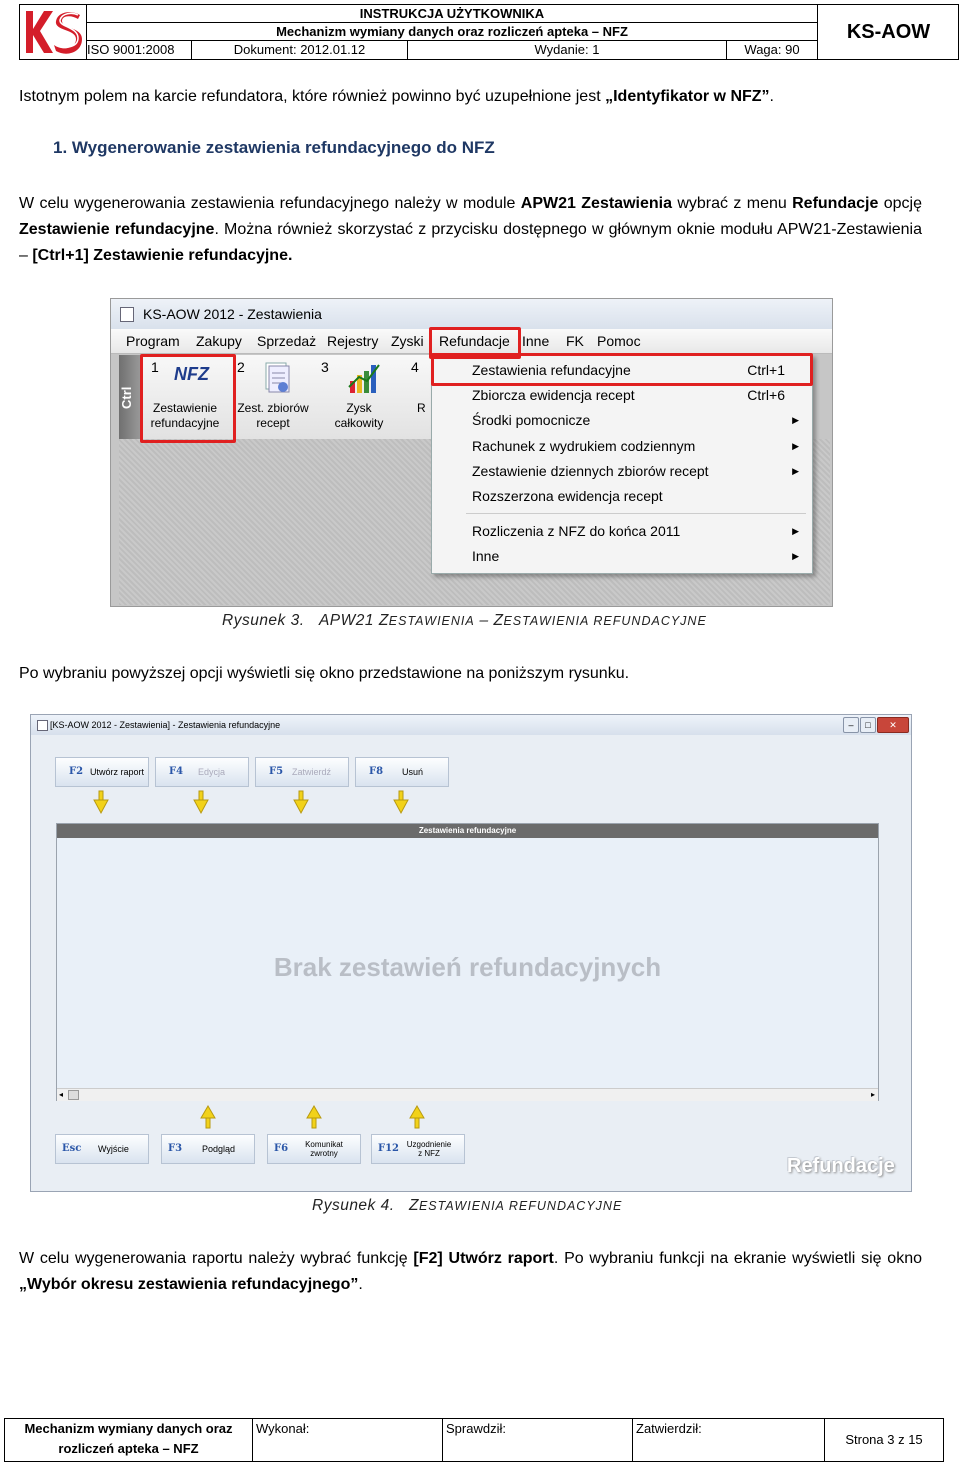 The width and height of the screenshot is (960, 1463). Describe the element at coordinates (273, 423) in the screenshot. I see `tool-label: recept` at that location.